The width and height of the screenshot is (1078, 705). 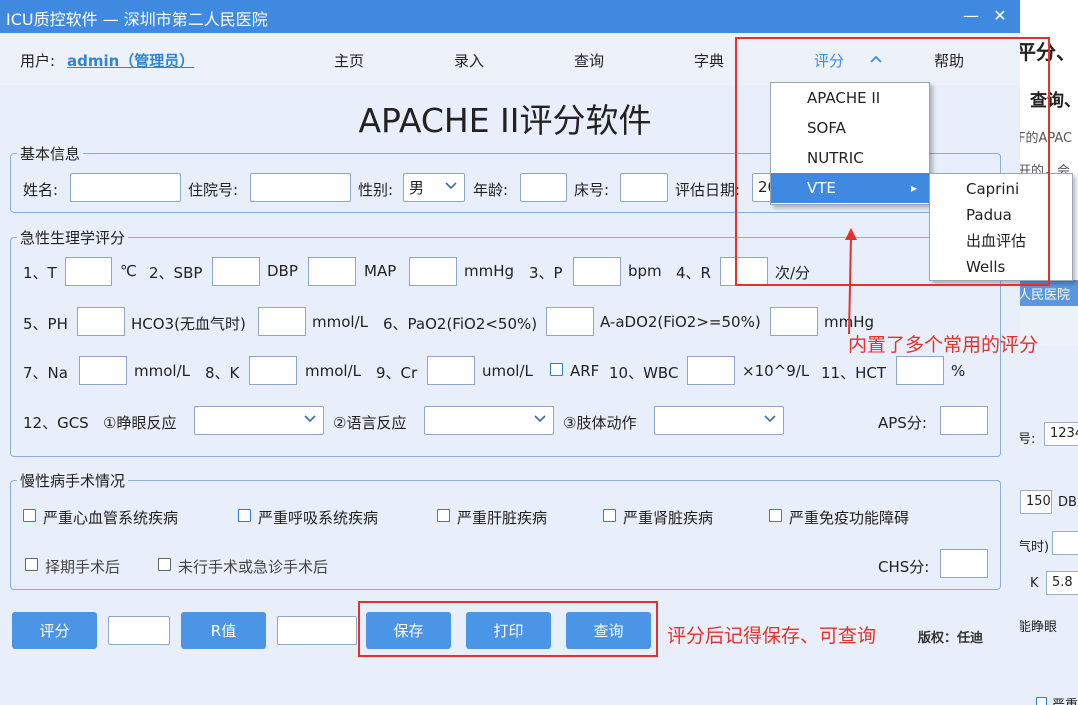 I want to click on menu-item-vte-label: VTE, so click(x=821, y=188).